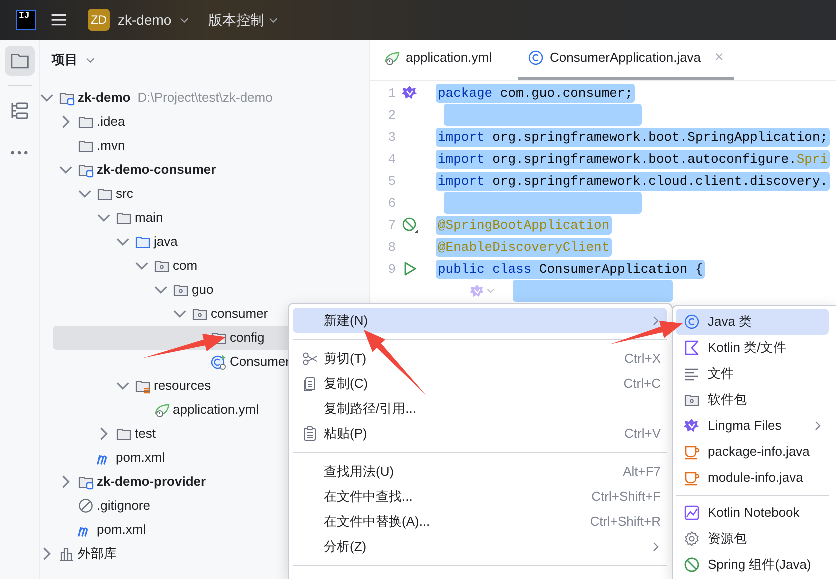 The height and width of the screenshot is (579, 836). What do you see at coordinates (642, 359) in the screenshot?
I see `shortcut-text: Ctrl+X` at bounding box center [642, 359].